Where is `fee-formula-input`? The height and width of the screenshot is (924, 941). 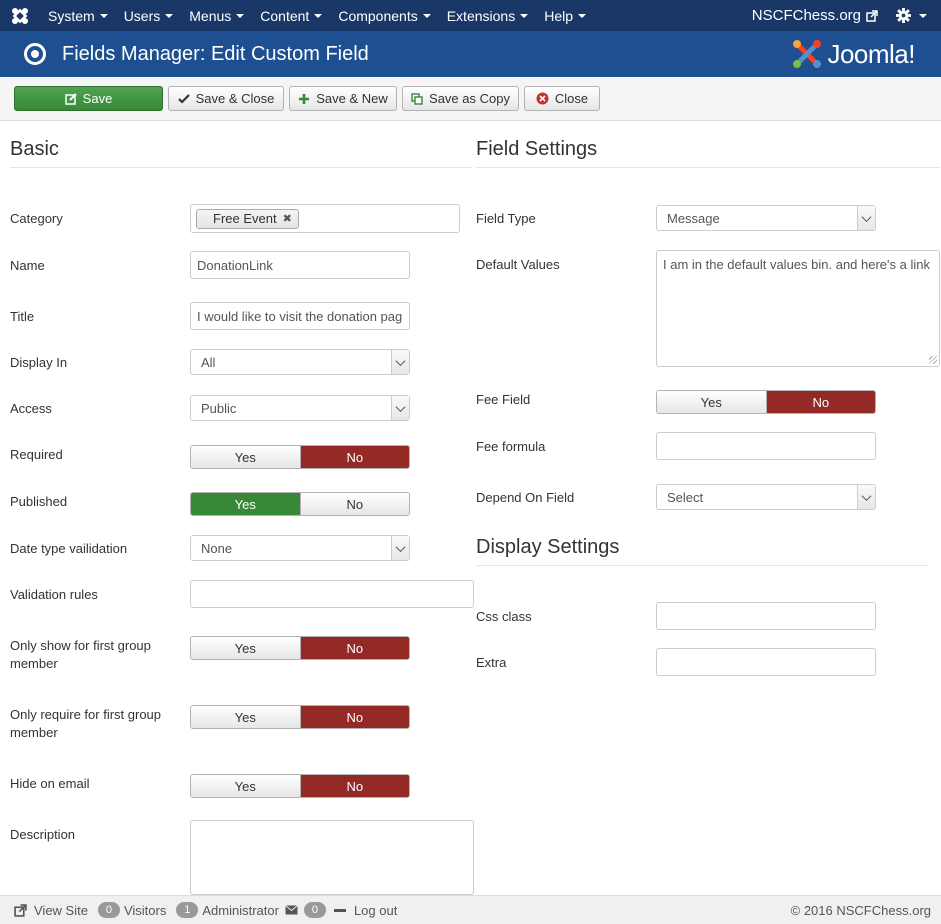 fee-formula-input is located at coordinates (766, 446).